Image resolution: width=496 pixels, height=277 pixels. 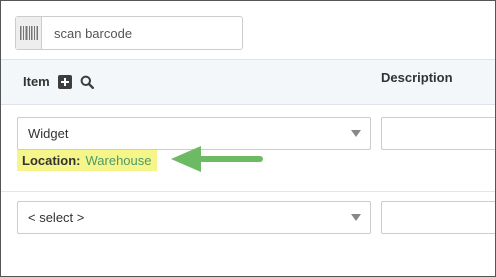 What do you see at coordinates (36, 81) in the screenshot?
I see `item-header-label: Item` at bounding box center [36, 81].